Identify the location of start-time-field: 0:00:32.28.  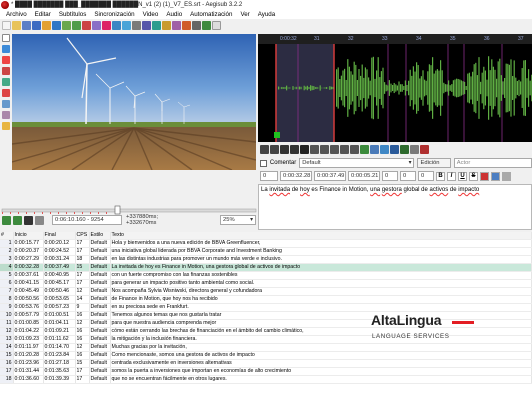
(296, 176).